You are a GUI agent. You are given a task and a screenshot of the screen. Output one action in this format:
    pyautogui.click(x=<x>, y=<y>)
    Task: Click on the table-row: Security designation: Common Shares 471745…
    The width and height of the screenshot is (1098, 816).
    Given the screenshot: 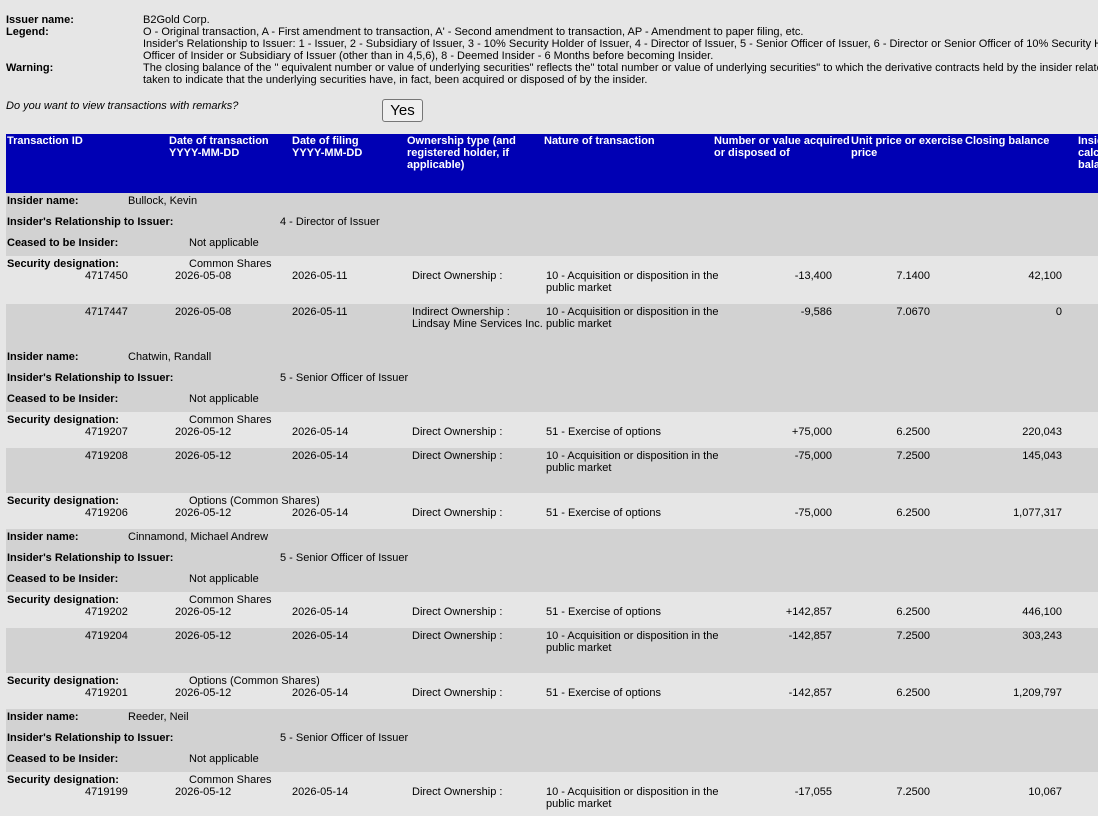 What is the action you would take?
    pyautogui.click(x=552, y=280)
    